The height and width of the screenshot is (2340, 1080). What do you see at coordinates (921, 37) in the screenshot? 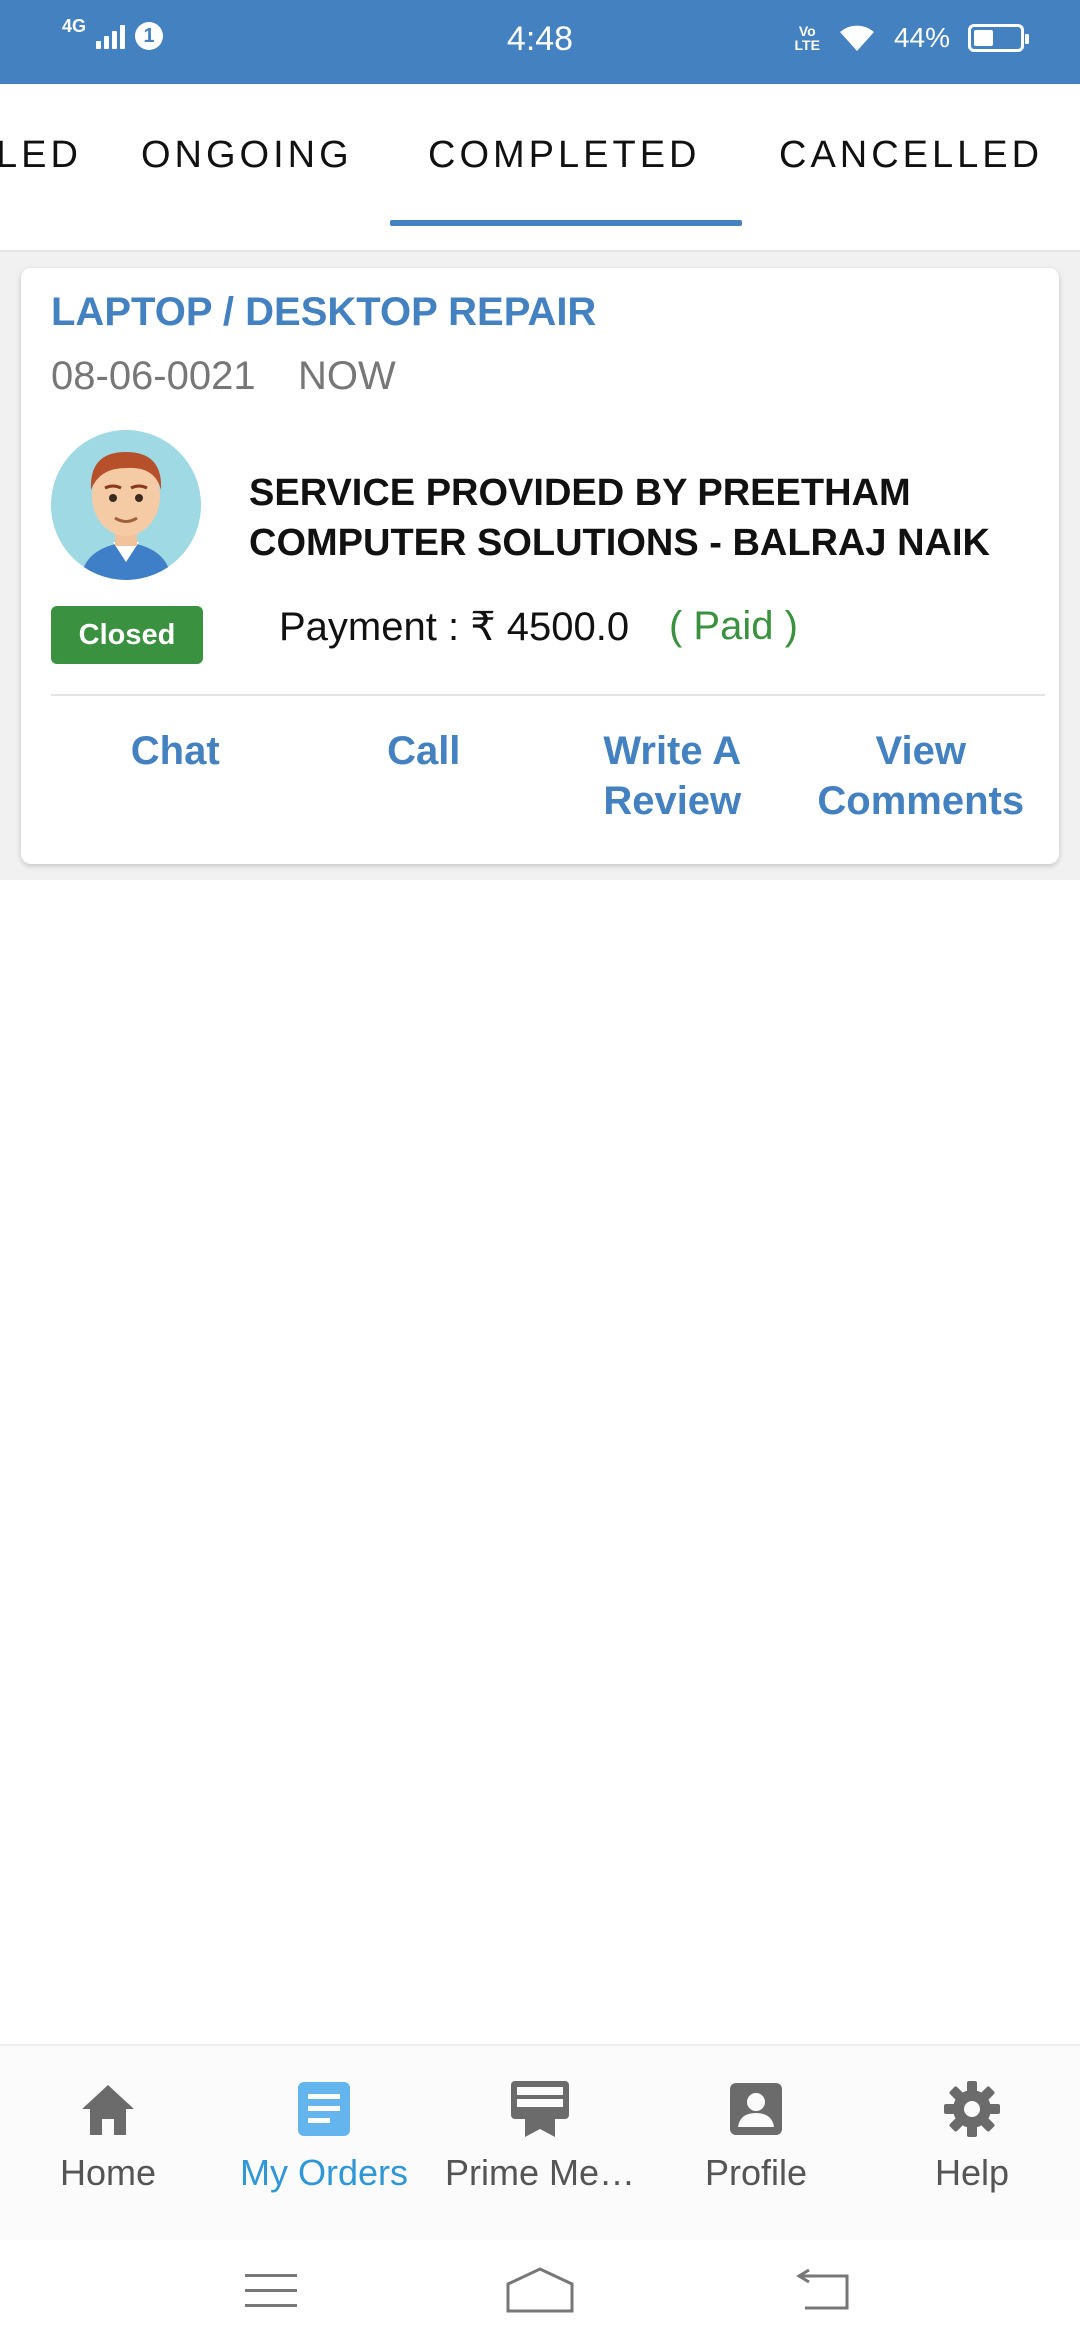
I see `battery-percent: 44%` at bounding box center [921, 37].